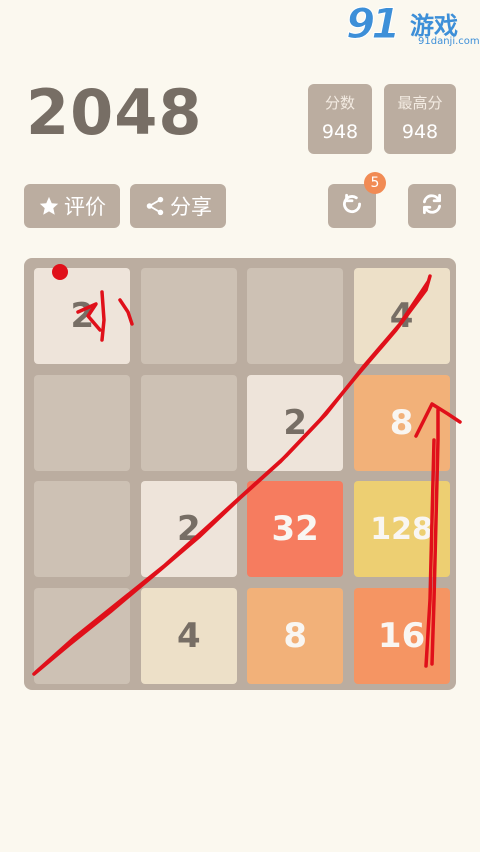 This screenshot has width=480, height=852. I want to click on rate-button: 评价, so click(72, 206).